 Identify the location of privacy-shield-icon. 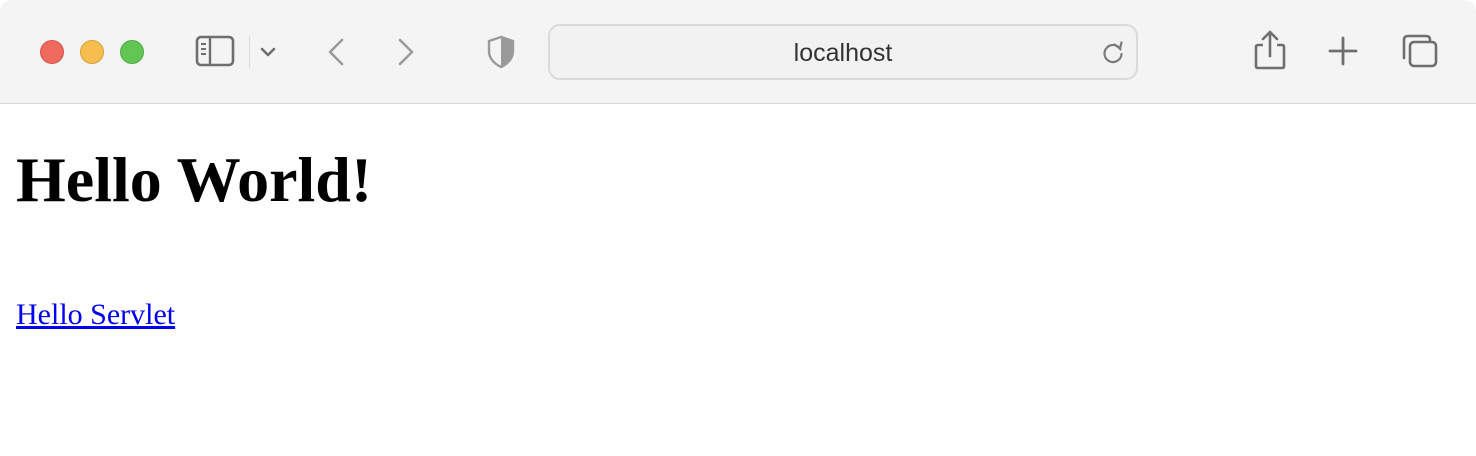
(501, 52).